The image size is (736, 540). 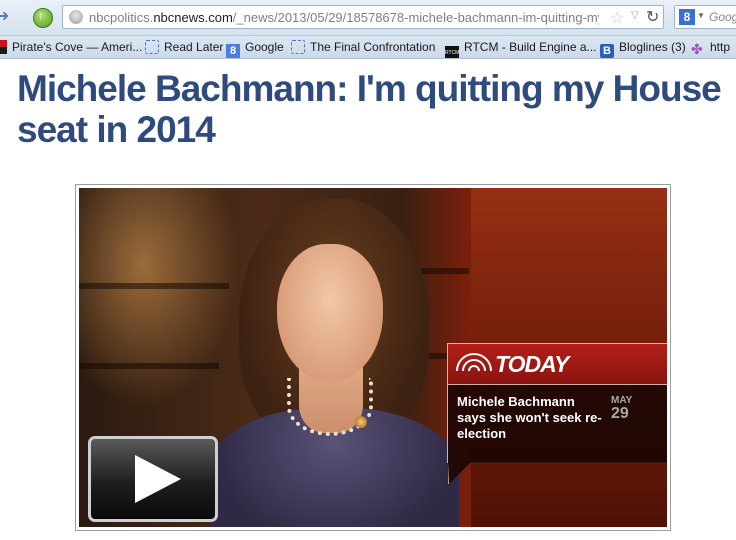 I want to click on flag-icon, so click(x=3, y=47).